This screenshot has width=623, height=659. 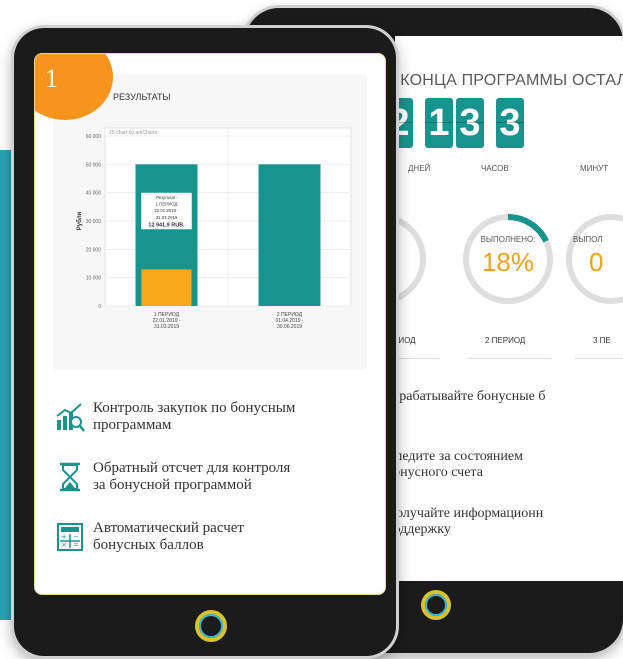 I want to click on back-feature-info-2: поддержку, so click(x=423, y=529).